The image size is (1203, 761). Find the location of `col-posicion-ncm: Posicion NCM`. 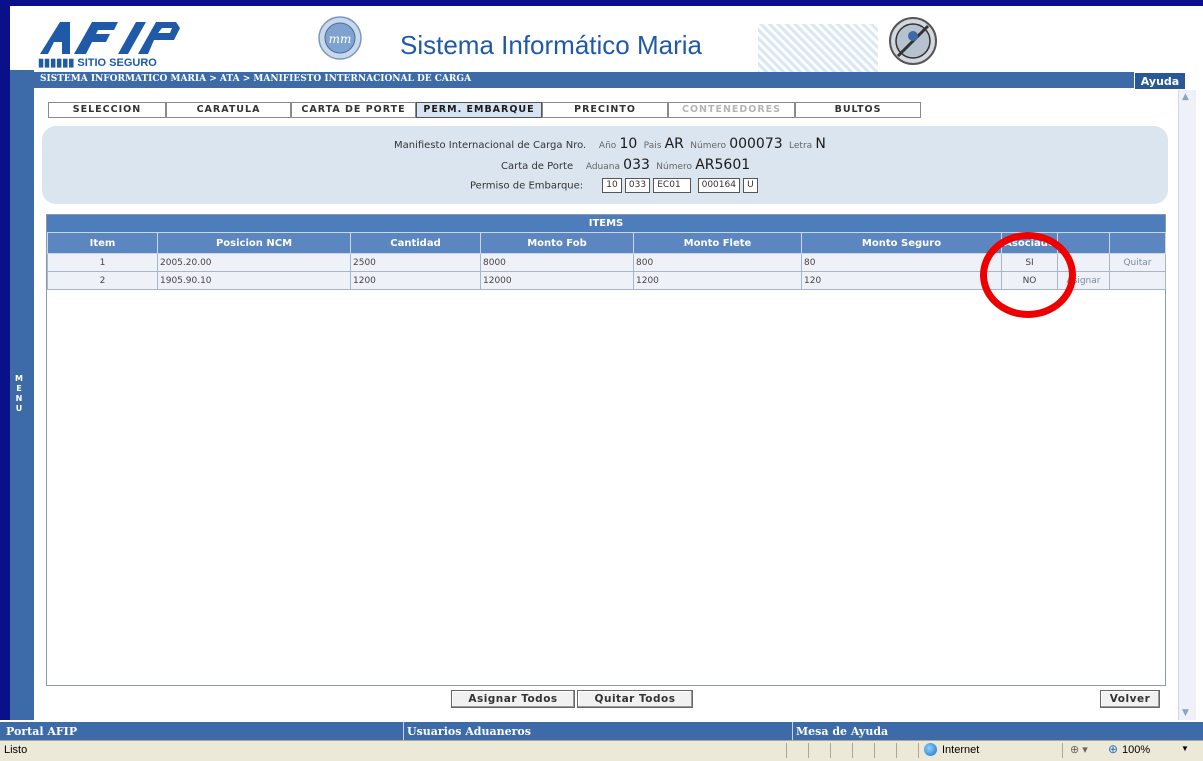

col-posicion-ncm: Posicion NCM is located at coordinates (254, 243).